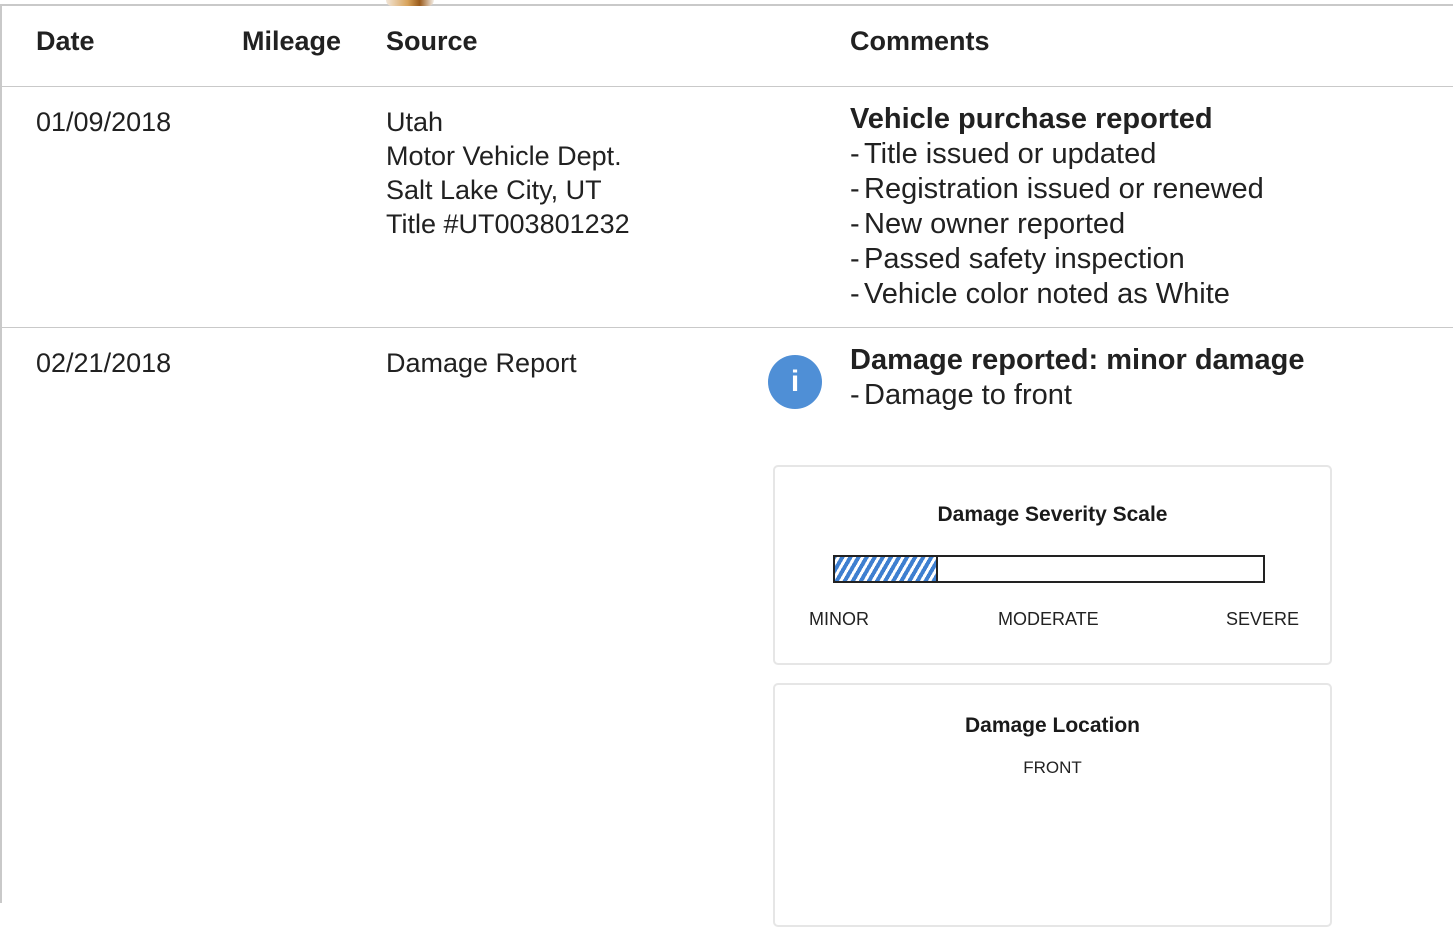 The width and height of the screenshot is (1453, 927). Describe the element at coordinates (508, 224) in the screenshot. I see `source-line: Title #UT003801232` at that location.